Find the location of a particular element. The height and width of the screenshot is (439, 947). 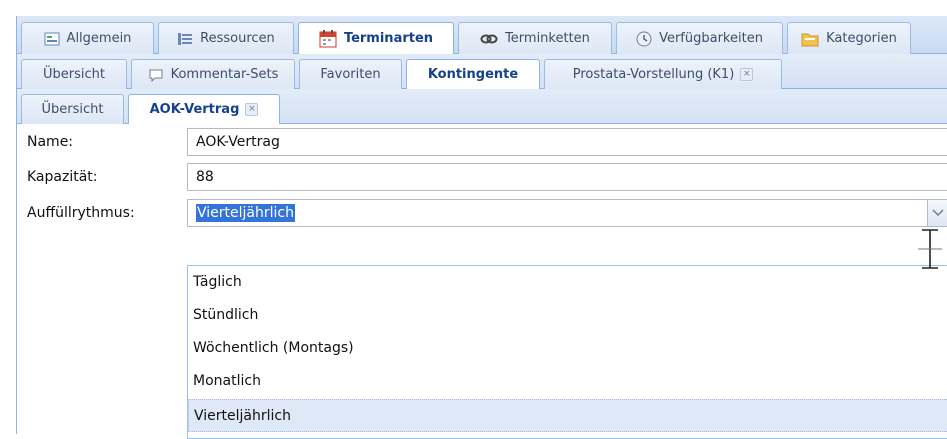

chevron-down-icon is located at coordinates (938, 213).